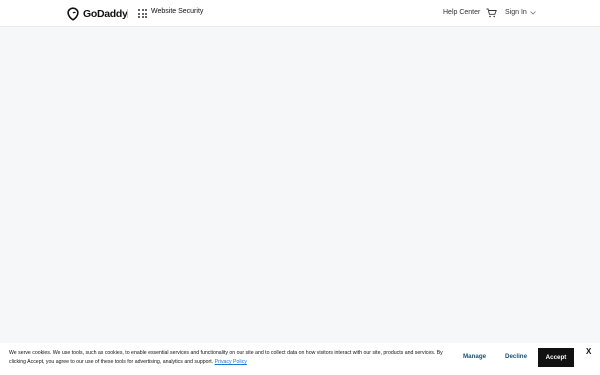 The height and width of the screenshot is (375, 600). Describe the element at coordinates (516, 12) in the screenshot. I see `sign-in-label: Sign In` at that location.